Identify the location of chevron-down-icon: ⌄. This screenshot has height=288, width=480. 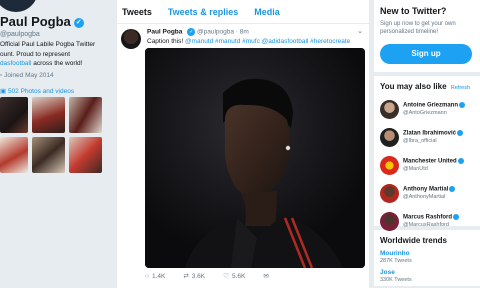
(360, 31).